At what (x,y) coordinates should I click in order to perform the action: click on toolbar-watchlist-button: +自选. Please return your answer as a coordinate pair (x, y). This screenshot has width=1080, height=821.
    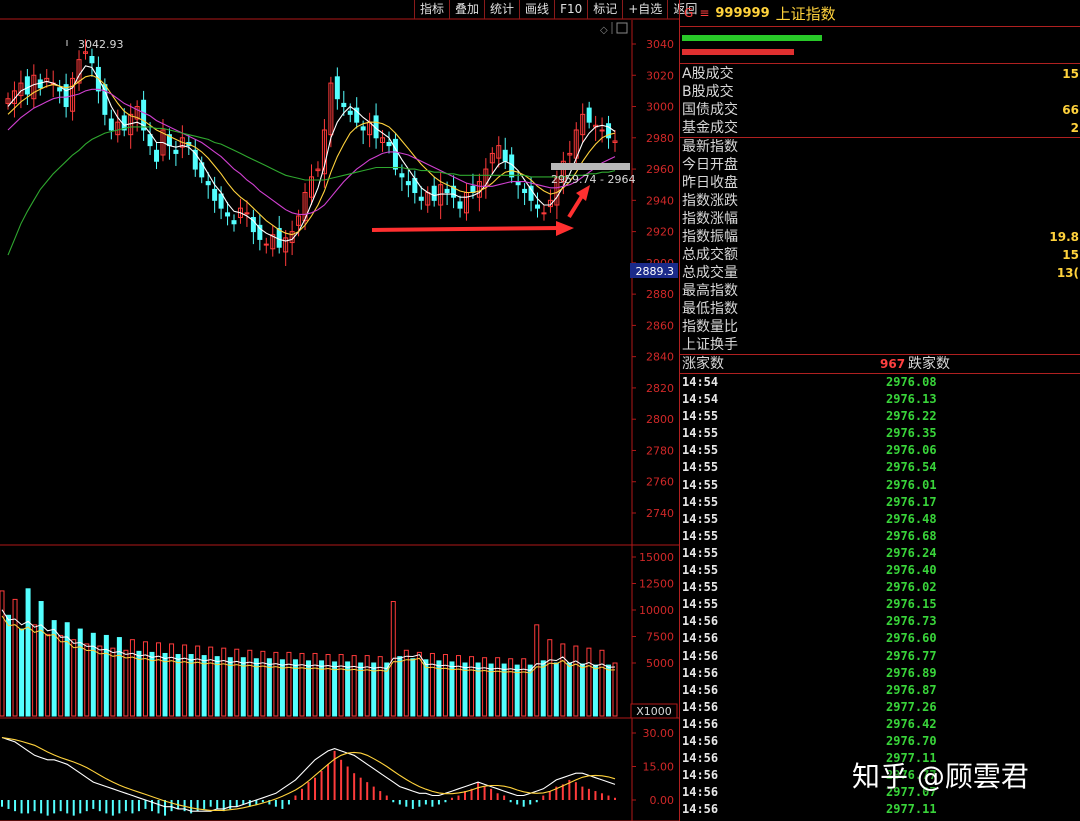
    Looking at the image, I should click on (644, 9).